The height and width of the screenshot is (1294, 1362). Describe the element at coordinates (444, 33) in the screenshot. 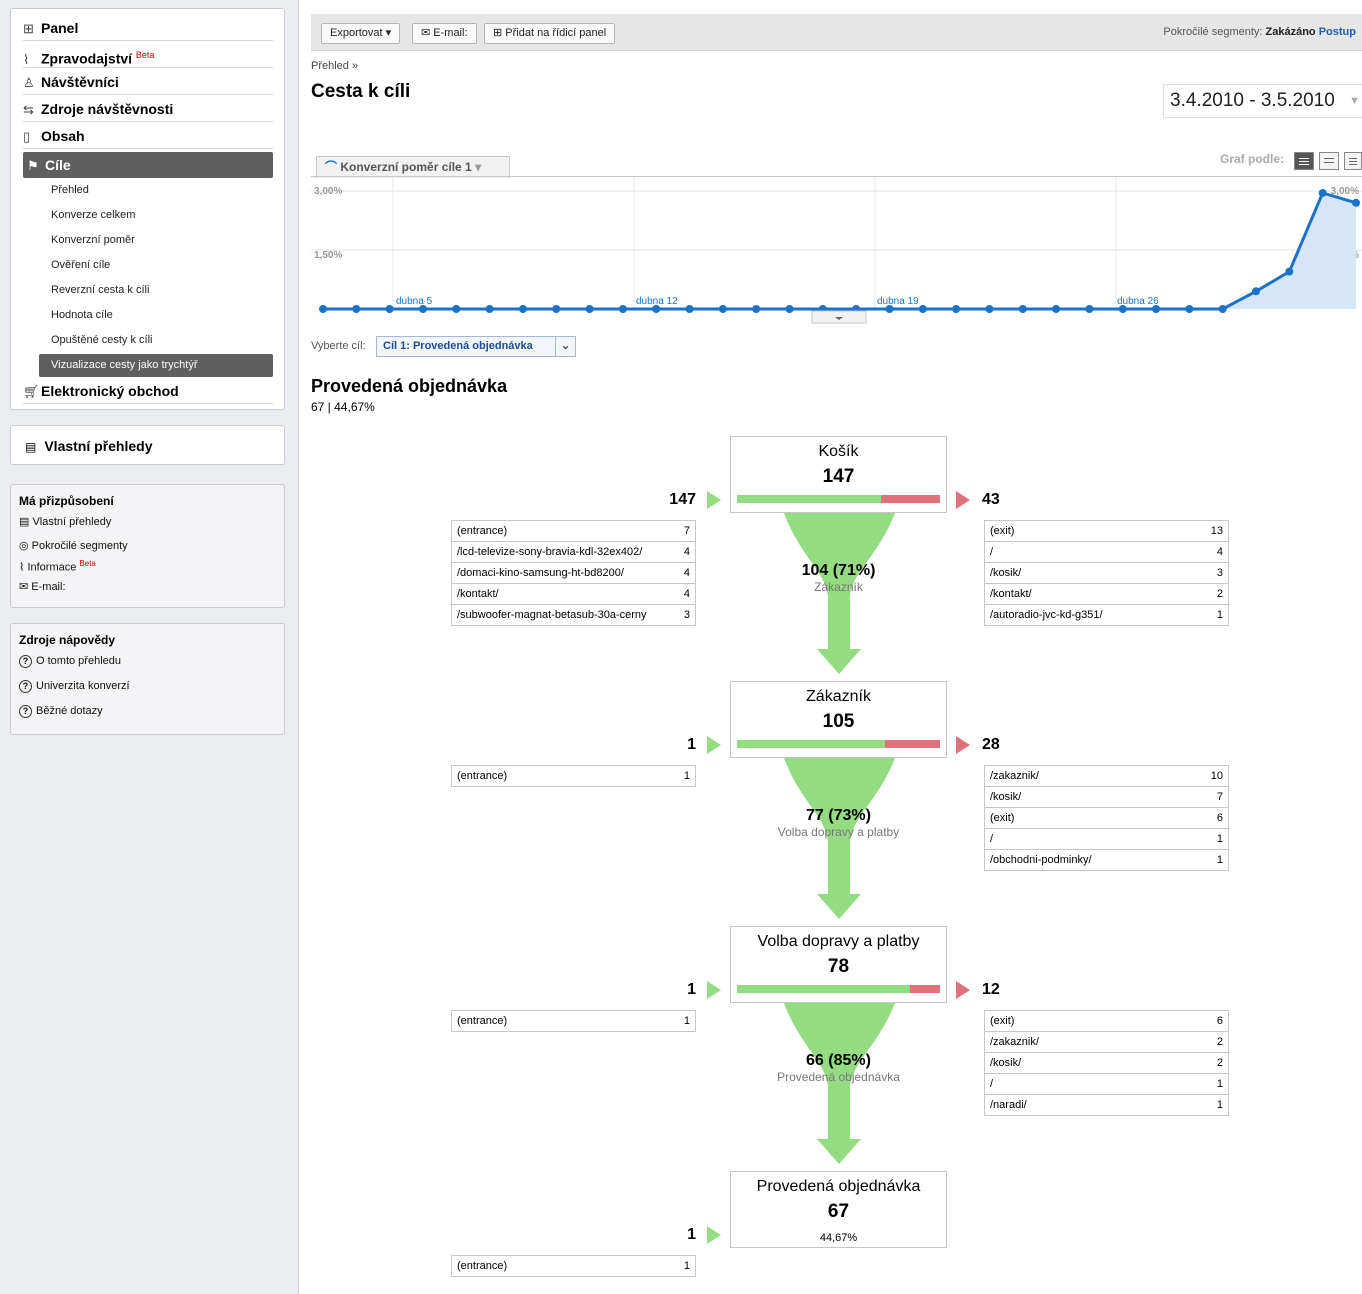

I see `email-button: ✉ E-mail:` at that location.